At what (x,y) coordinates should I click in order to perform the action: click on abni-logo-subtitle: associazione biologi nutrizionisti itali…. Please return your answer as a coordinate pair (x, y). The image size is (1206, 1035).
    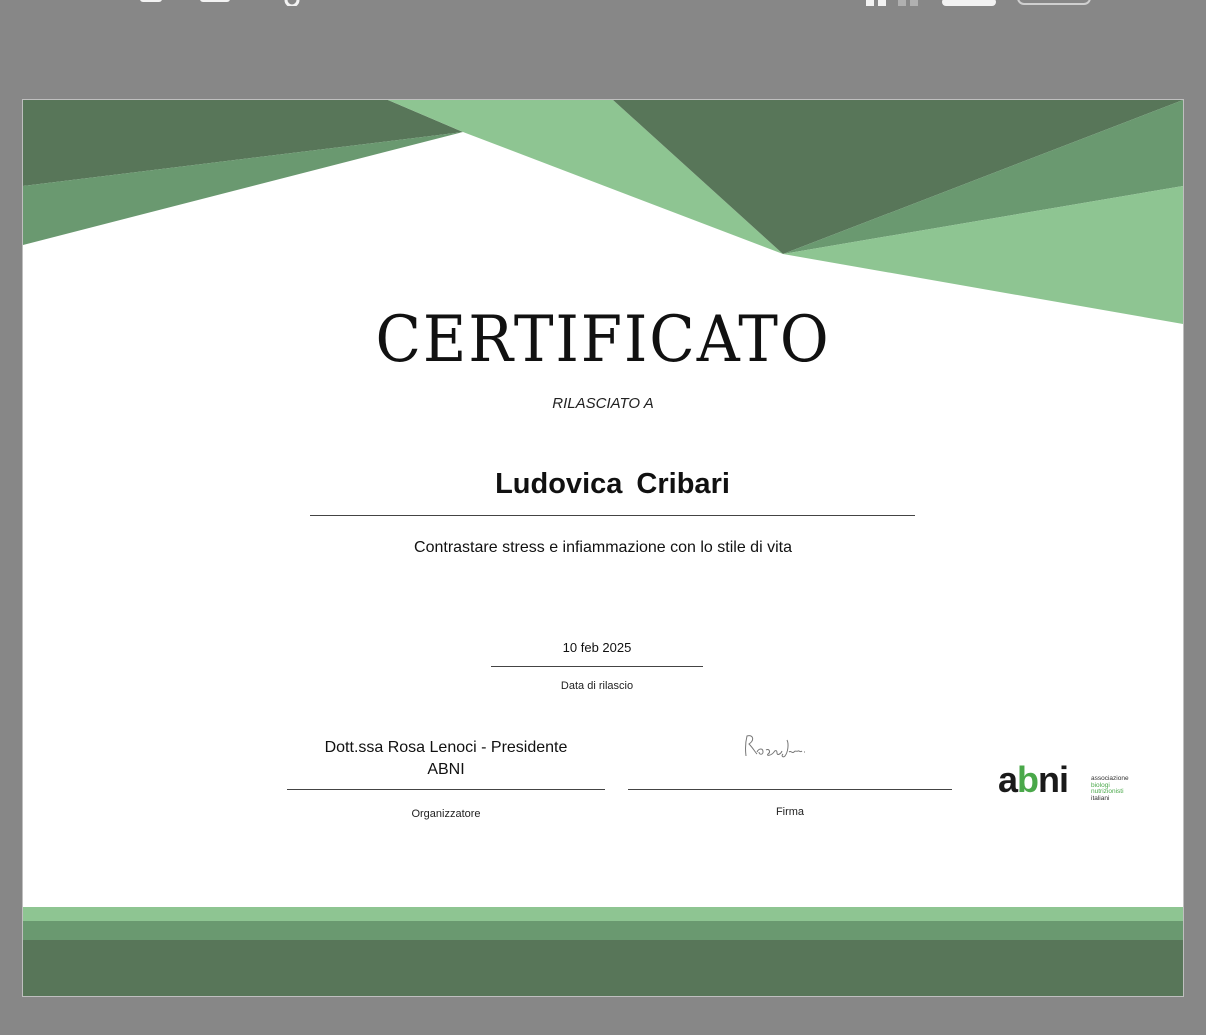
    Looking at the image, I should click on (1110, 788).